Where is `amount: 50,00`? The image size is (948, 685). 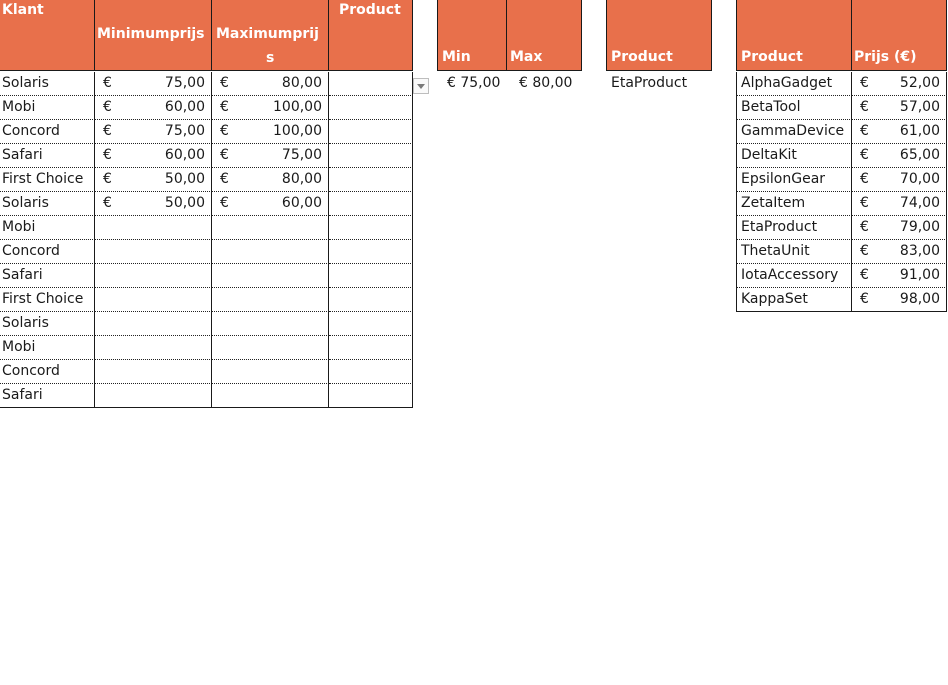 amount: 50,00 is located at coordinates (184, 203).